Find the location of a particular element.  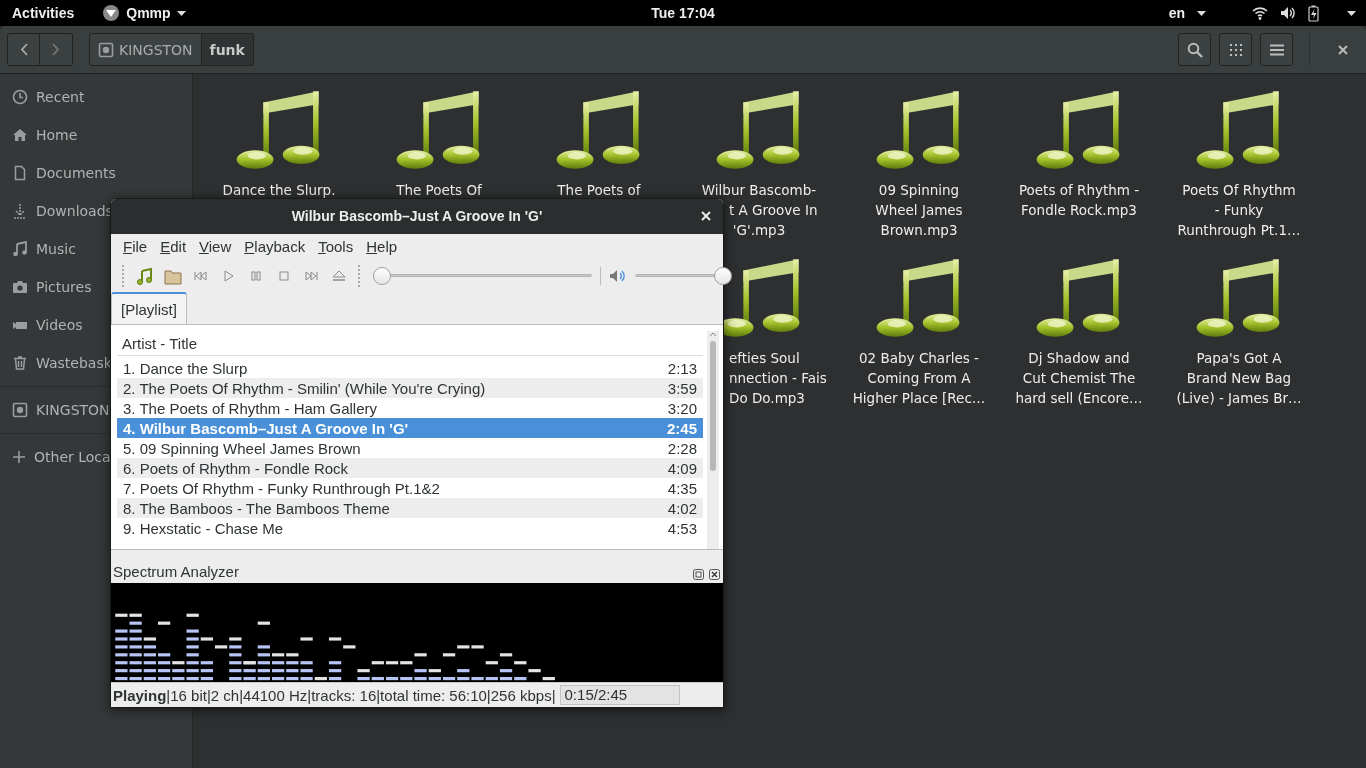

track-title: 8. The Bamboos - The Bamboos Theme is located at coordinates (256, 508).